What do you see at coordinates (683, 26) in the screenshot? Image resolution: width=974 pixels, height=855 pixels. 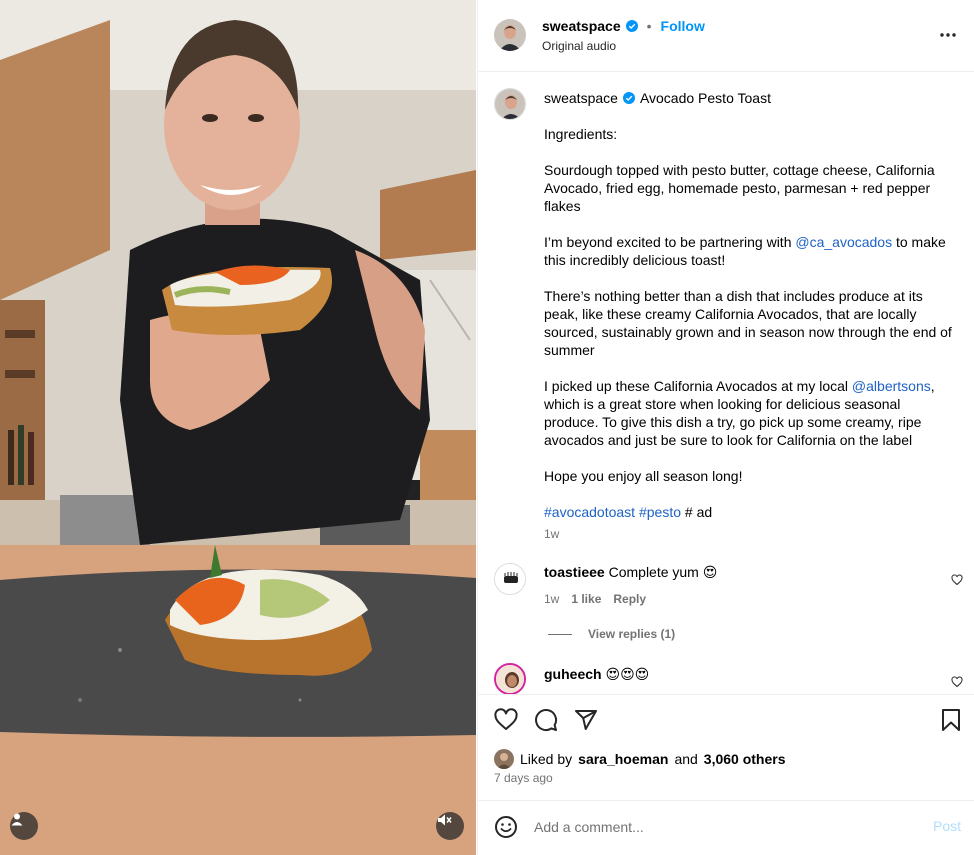 I see `follow-button: Follow` at bounding box center [683, 26].